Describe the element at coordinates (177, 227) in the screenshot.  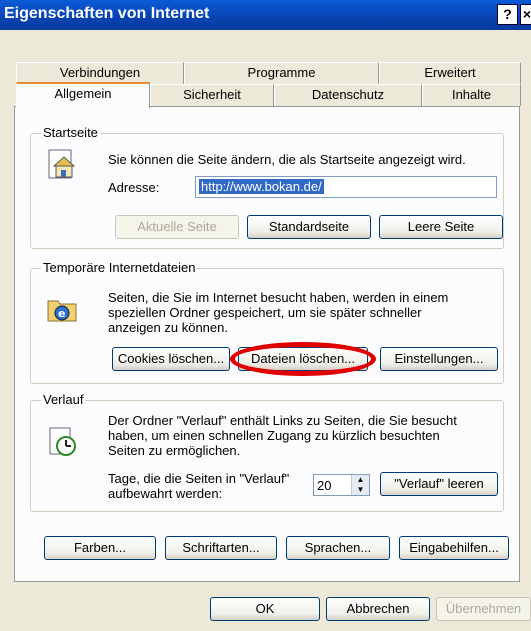
I see `current-page-button: Aktuelle Seite` at that location.